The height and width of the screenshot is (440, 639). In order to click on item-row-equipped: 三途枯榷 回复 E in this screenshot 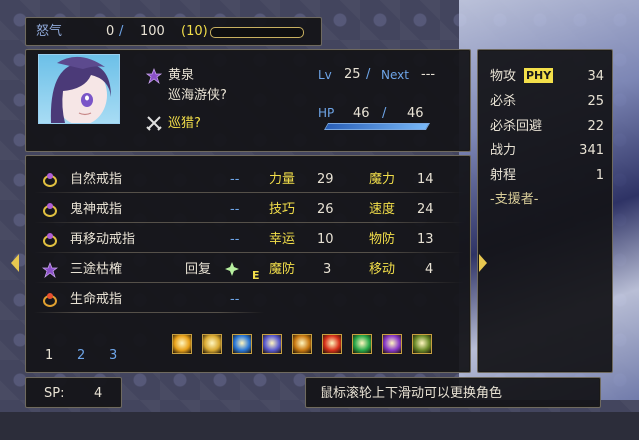, I will do `click(147, 269)`.